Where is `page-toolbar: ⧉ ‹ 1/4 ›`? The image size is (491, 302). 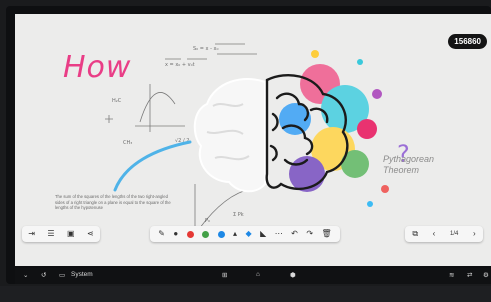 page-toolbar: ⧉ ‹ 1/4 › is located at coordinates (444, 234).